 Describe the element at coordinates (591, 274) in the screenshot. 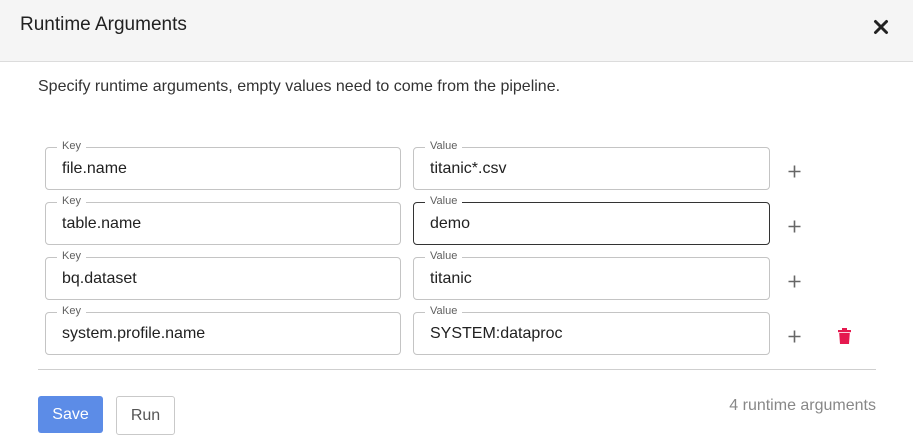

I see `value-field-3: Value titanic` at that location.